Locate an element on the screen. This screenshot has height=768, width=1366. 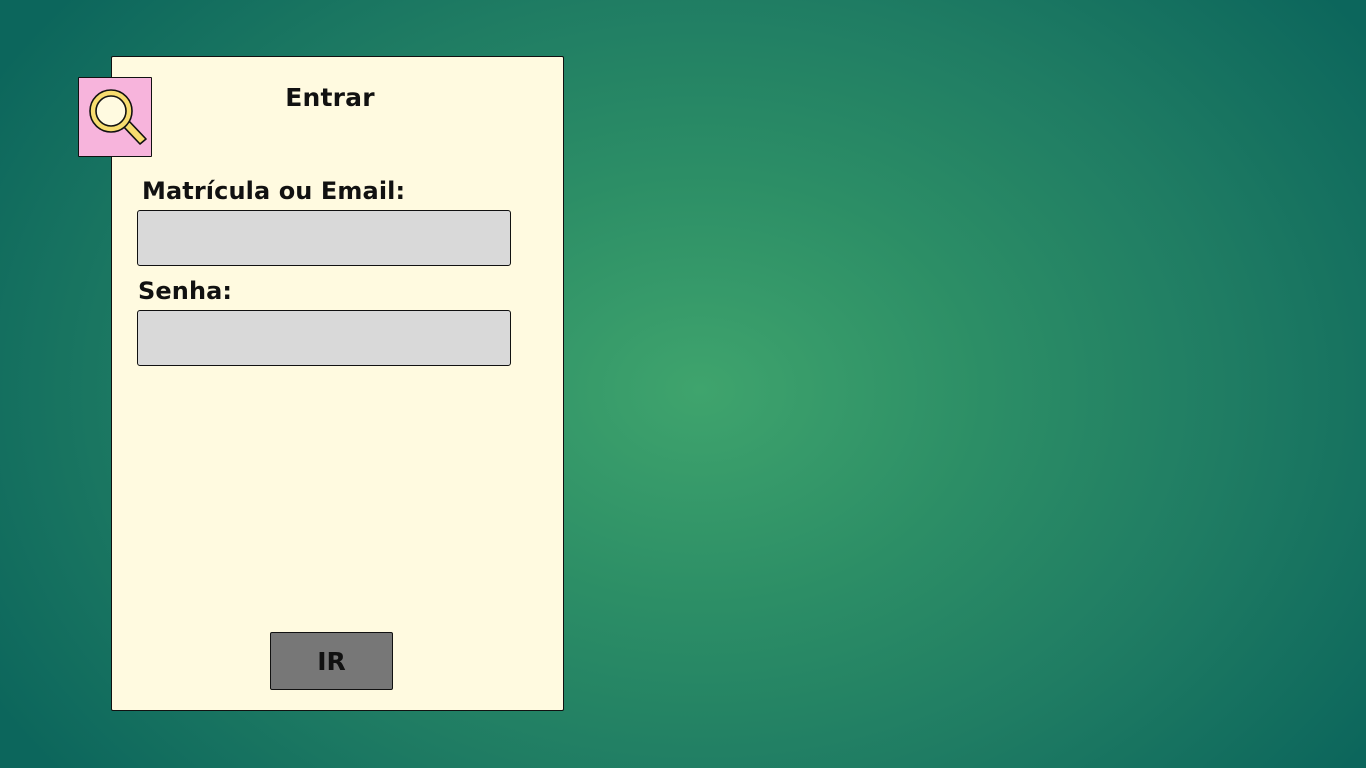
logo-badge is located at coordinates (115, 117).